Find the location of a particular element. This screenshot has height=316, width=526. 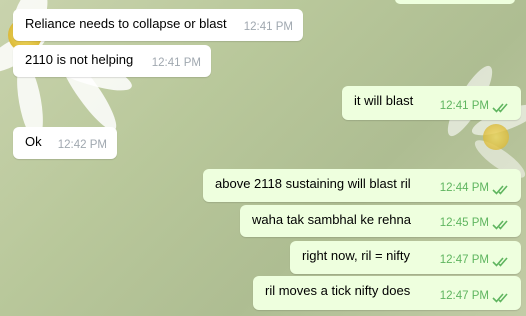

message-time: 12:45 PM is located at coordinates (464, 223).